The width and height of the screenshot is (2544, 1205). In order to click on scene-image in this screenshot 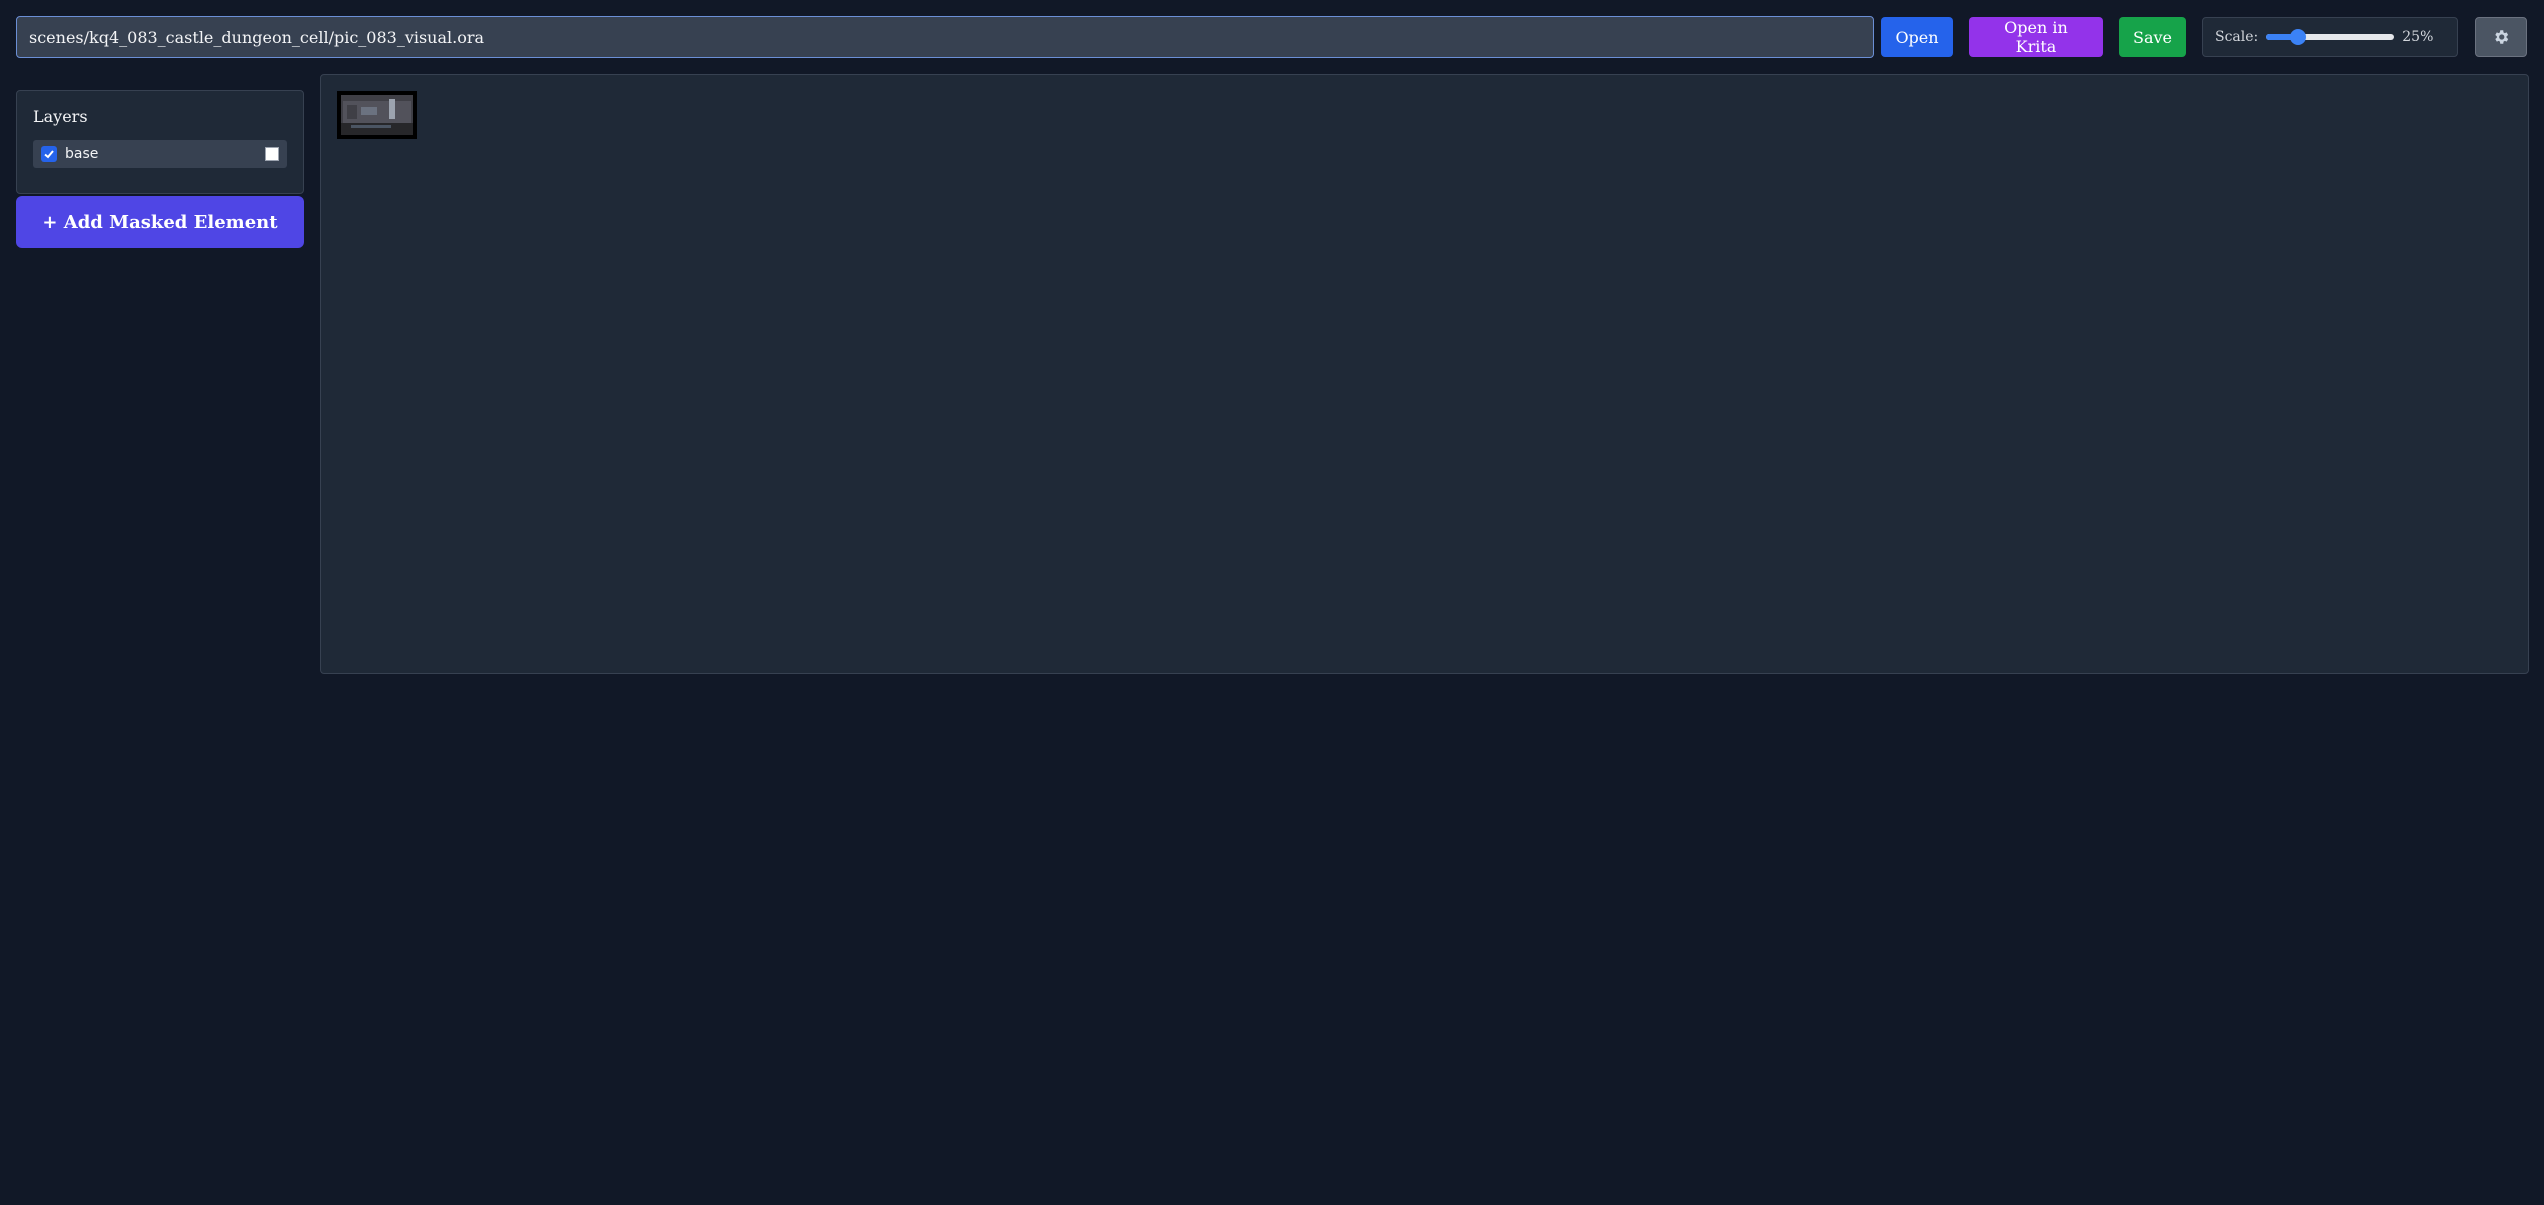, I will do `click(377, 115)`.